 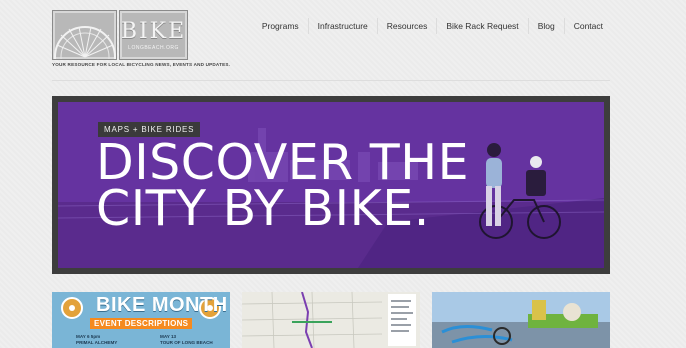 I want to click on bike-map-thumbnail, so click(x=331, y=320).